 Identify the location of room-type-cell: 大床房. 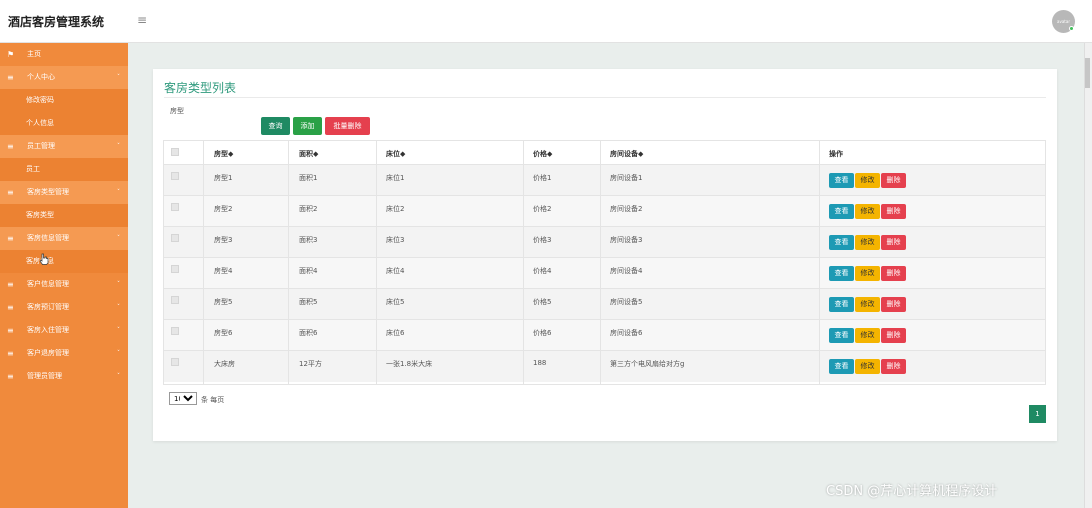
(224, 364).